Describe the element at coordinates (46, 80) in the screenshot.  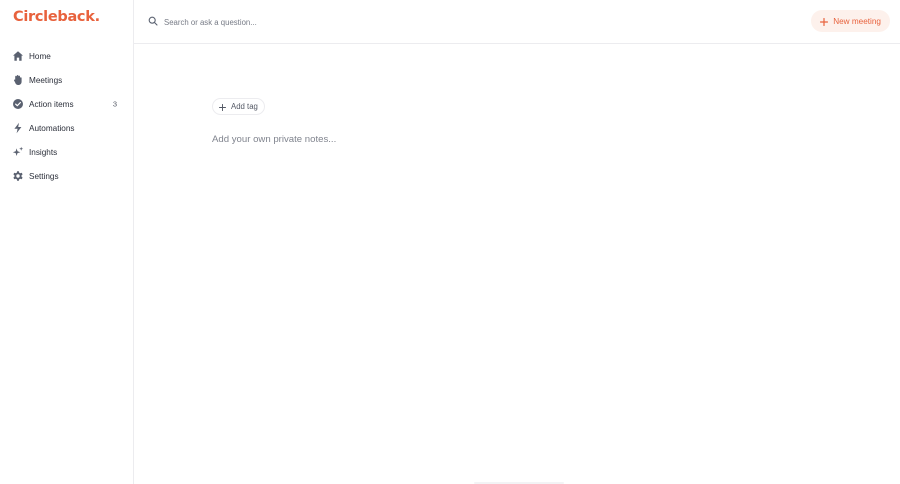
I see `sidebar-item-label: Meetings` at that location.